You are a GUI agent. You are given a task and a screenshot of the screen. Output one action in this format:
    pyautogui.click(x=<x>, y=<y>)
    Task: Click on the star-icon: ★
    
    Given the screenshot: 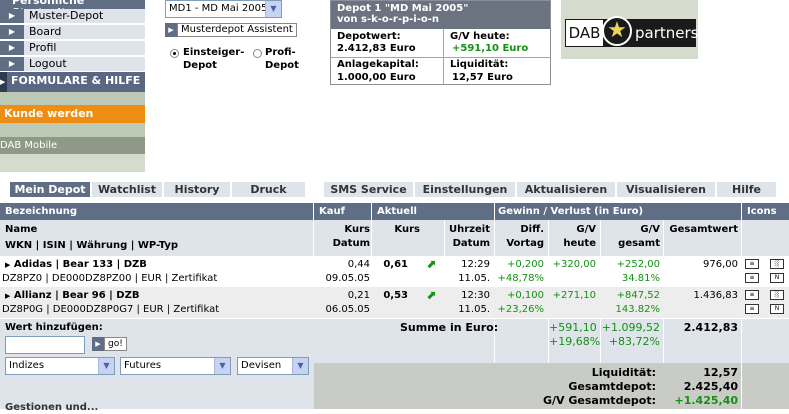 What is the action you would take?
    pyautogui.click(x=617, y=31)
    